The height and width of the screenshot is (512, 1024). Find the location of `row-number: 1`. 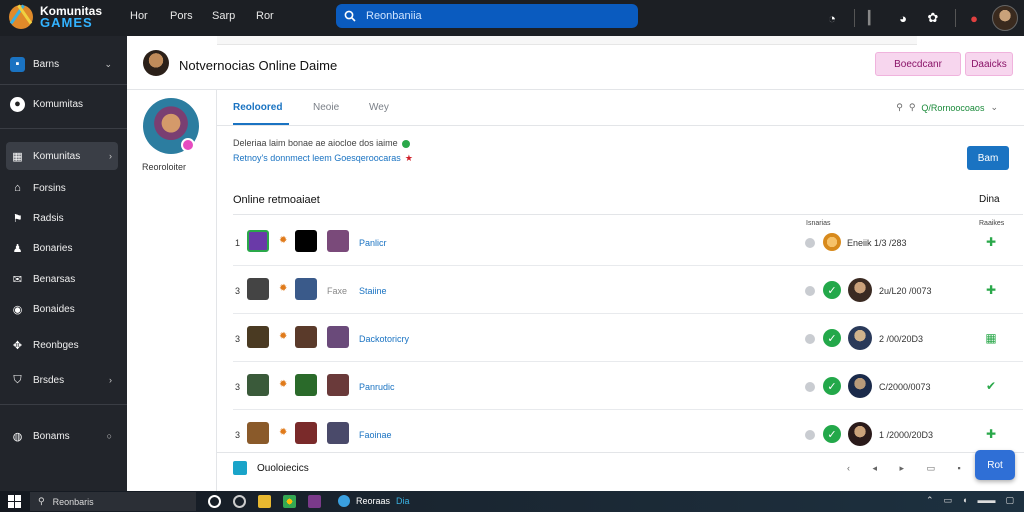

row-number: 1 is located at coordinates (238, 243).